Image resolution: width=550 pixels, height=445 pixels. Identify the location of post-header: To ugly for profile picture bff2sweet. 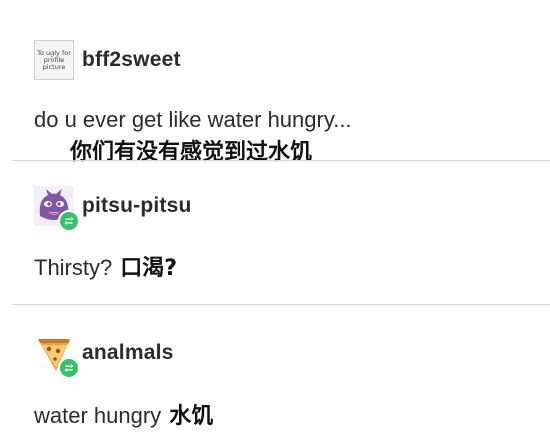
(107, 60).